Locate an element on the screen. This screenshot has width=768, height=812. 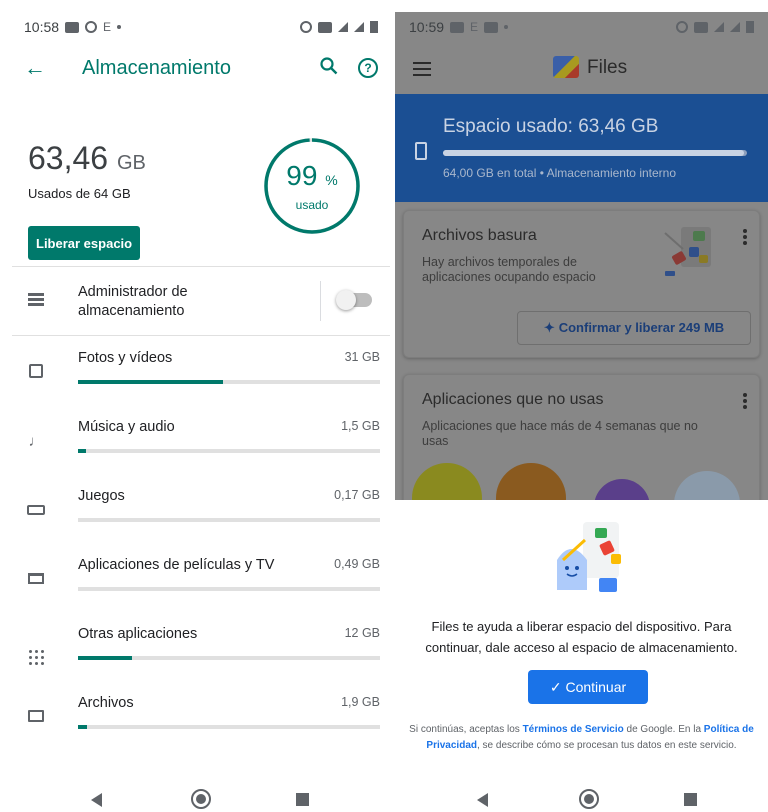
confirm-free-button: ✦ Confirmar y liberar 249 MB is located at coordinates (634, 328).